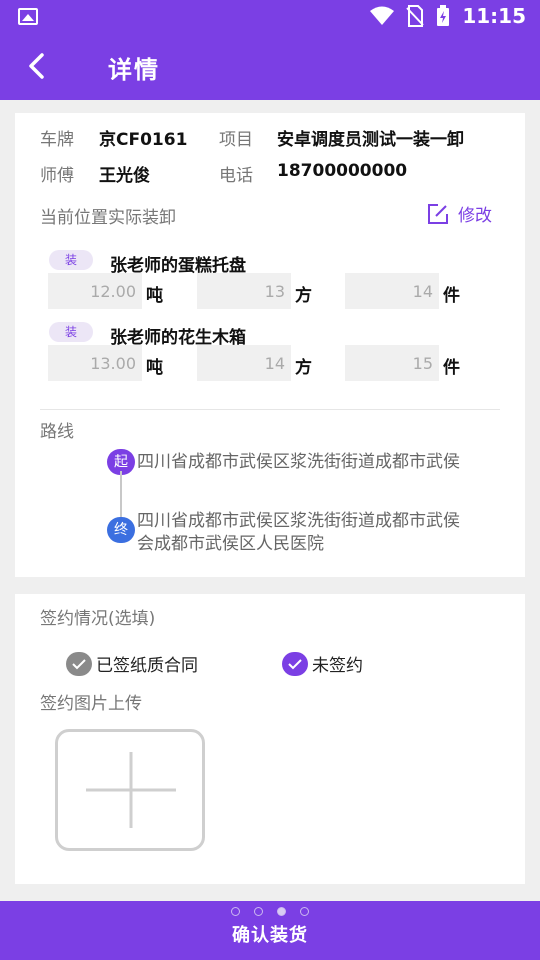 This screenshot has height=960, width=540. I want to click on plus-icon, so click(131, 790).